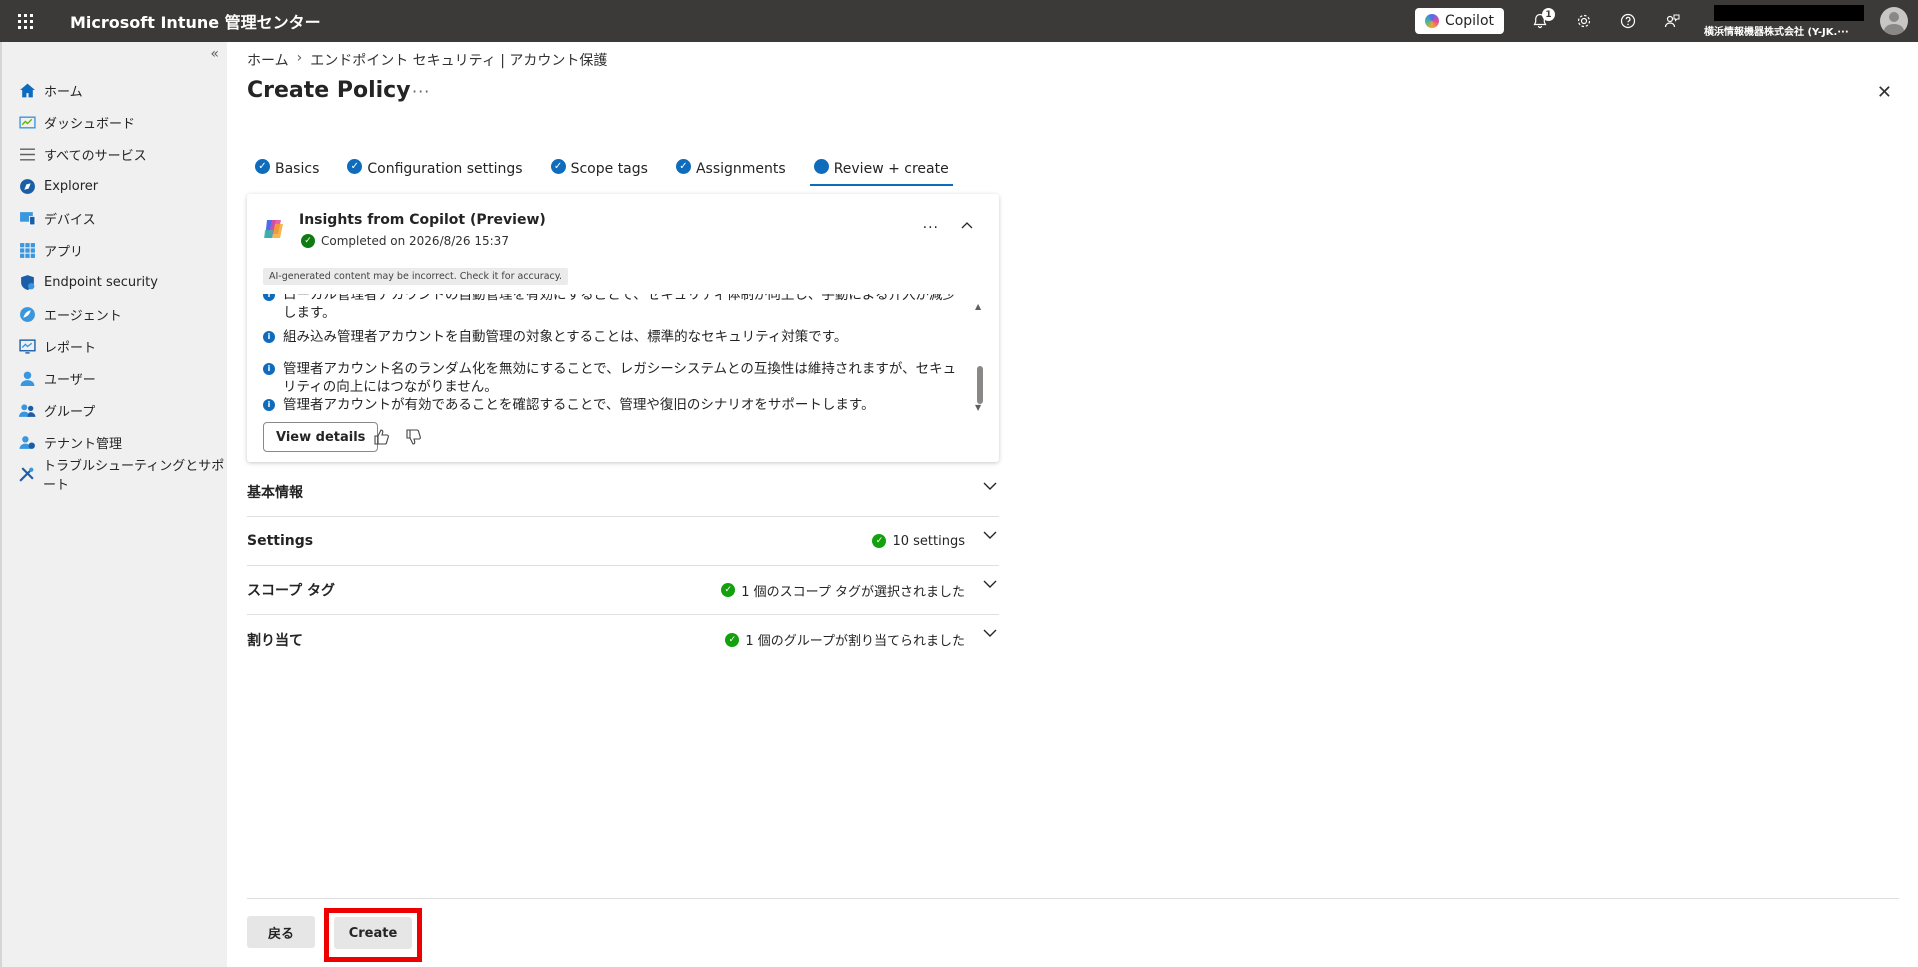 The width and height of the screenshot is (1918, 967). What do you see at coordinates (114, 442) in the screenshot?
I see `sidebar-item-tenant-admin: テナント管理` at bounding box center [114, 442].